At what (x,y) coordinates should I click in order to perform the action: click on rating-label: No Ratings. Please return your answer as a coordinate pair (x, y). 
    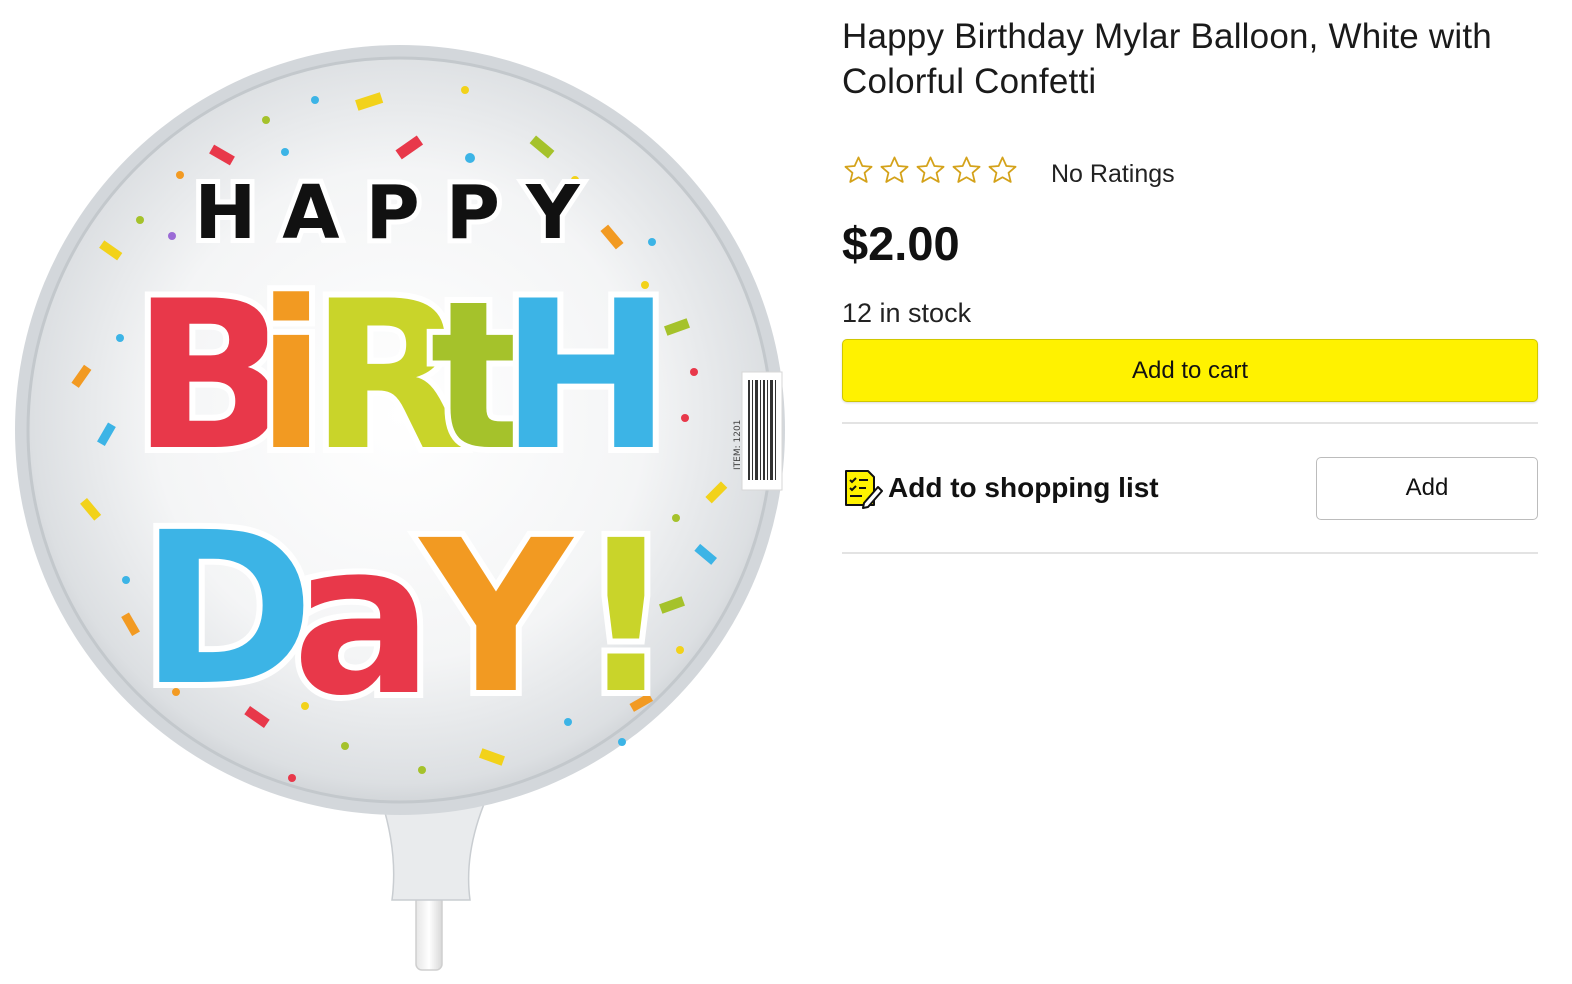
    Looking at the image, I should click on (1113, 174).